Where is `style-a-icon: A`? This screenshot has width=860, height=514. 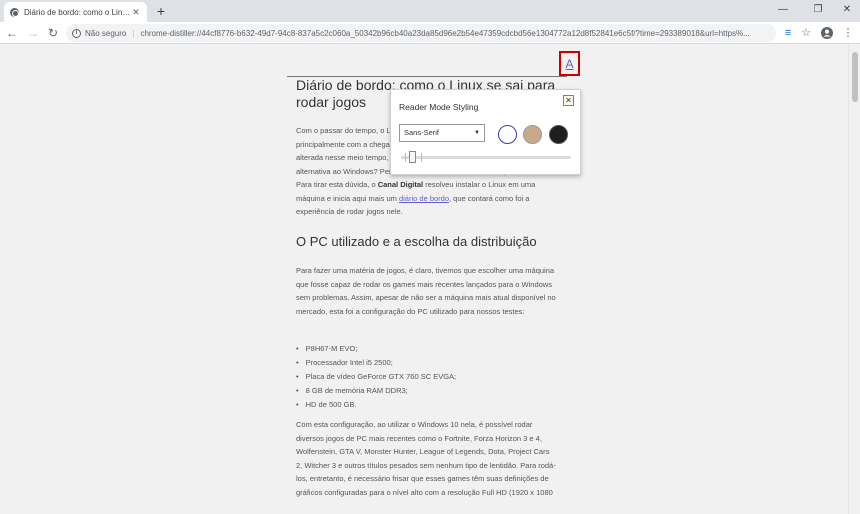
style-a-icon: A is located at coordinates (569, 63).